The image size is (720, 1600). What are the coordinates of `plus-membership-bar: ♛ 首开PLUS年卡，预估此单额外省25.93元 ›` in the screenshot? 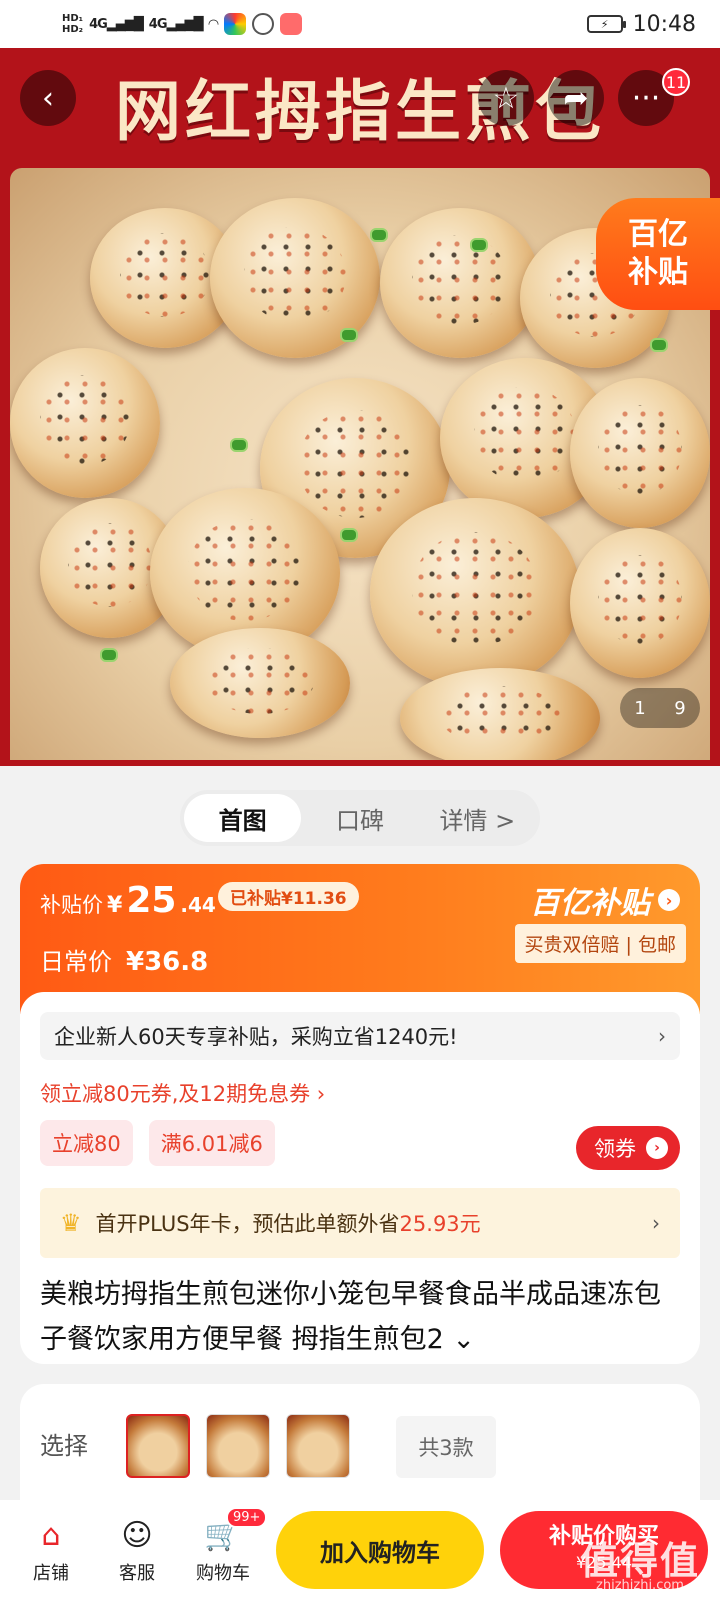 It's located at (360, 1223).